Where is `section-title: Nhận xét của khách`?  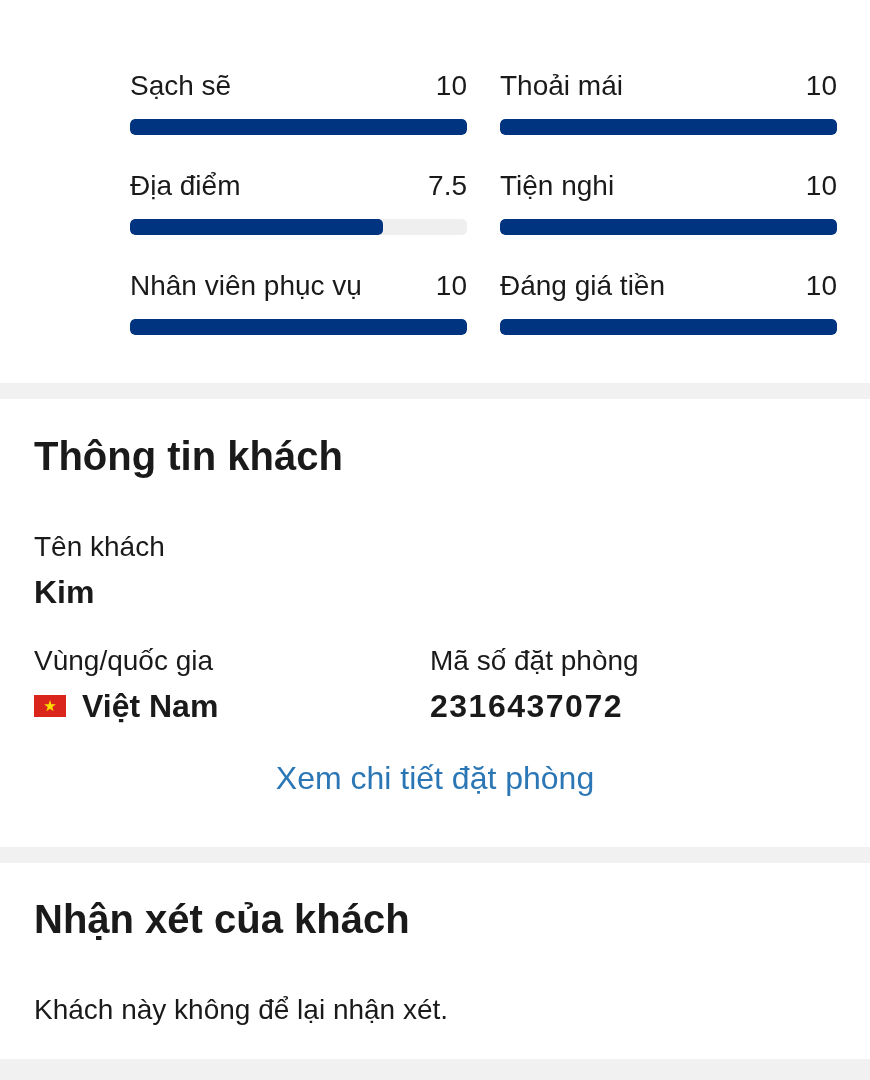
section-title: Nhận xét của khách is located at coordinates (222, 919).